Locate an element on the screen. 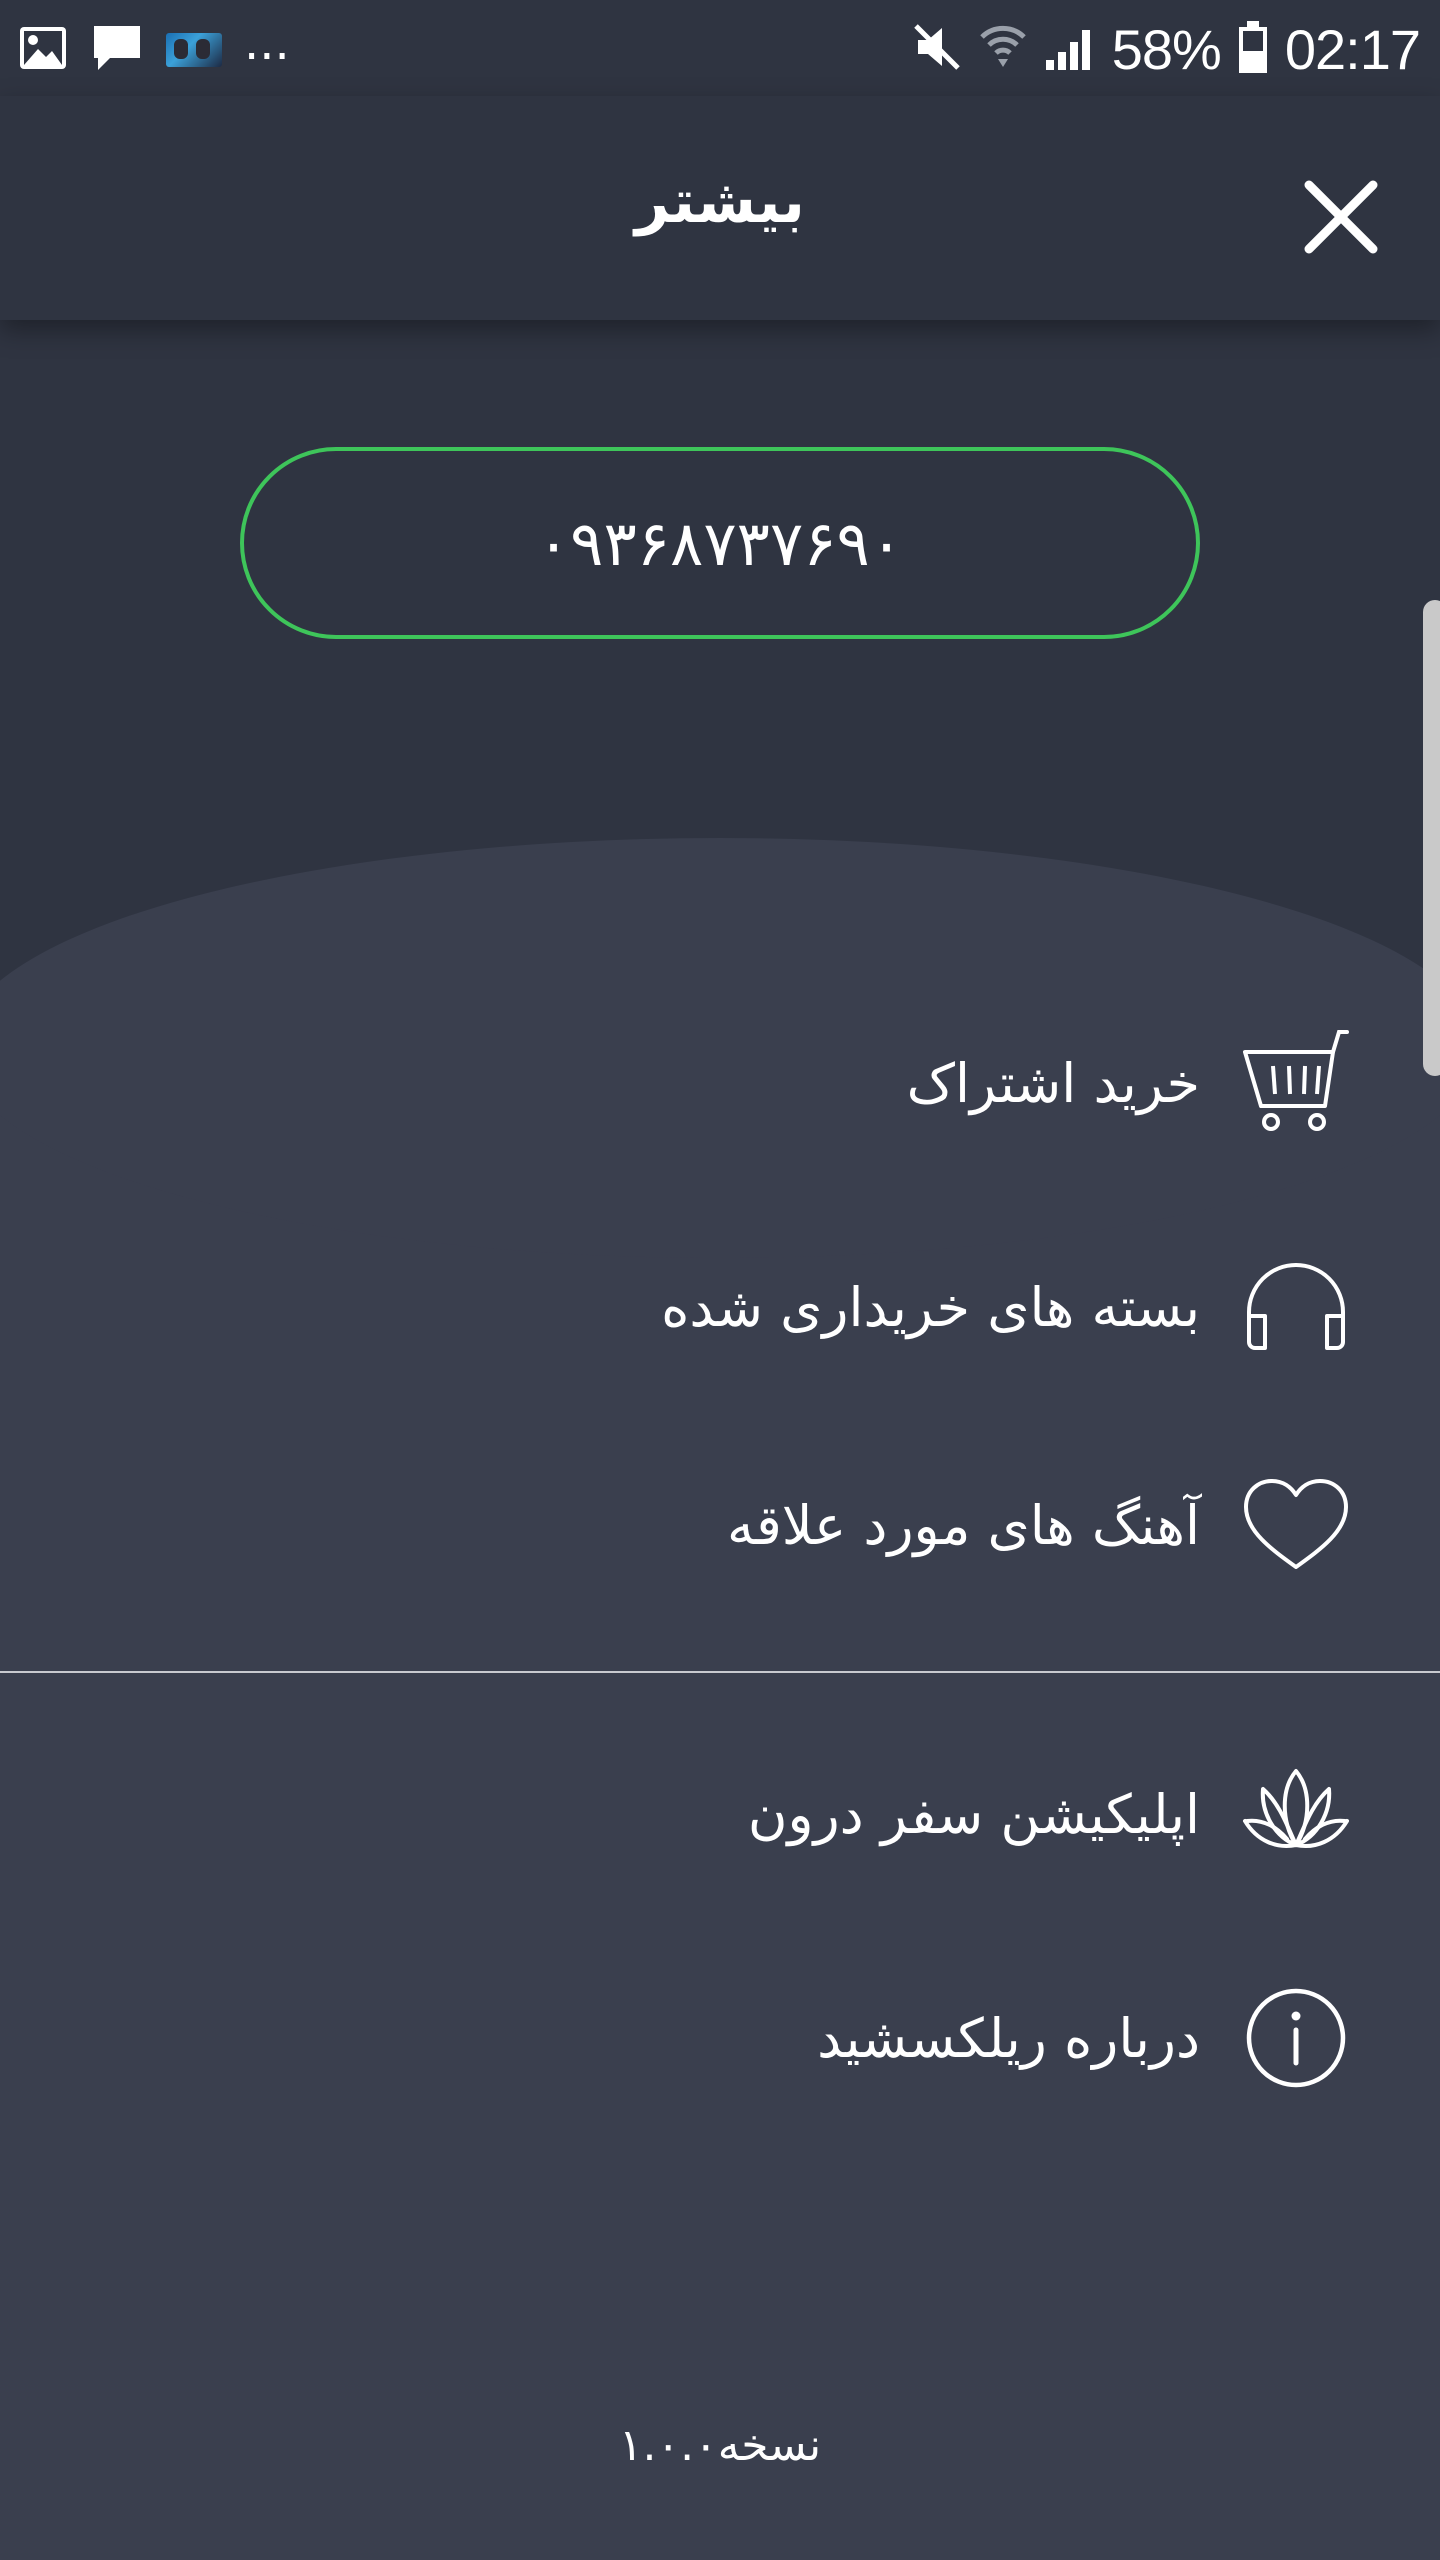 The image size is (1440, 2560). signal-icon is located at coordinates (1070, 49).